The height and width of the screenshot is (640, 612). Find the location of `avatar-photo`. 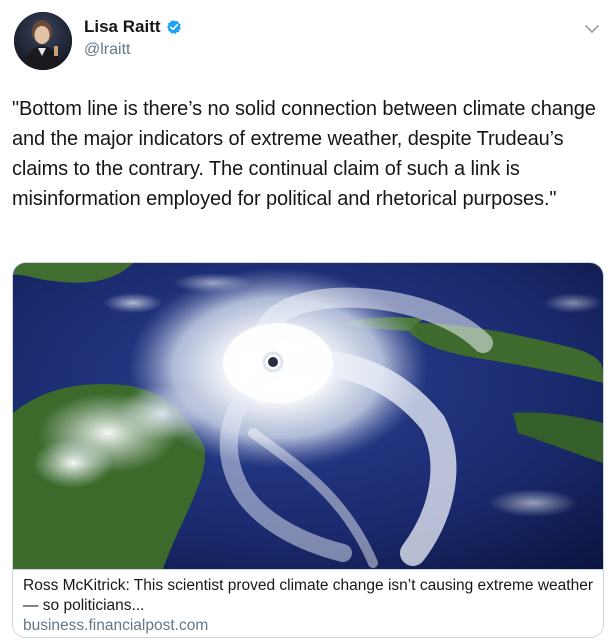

avatar-photo is located at coordinates (43, 41).